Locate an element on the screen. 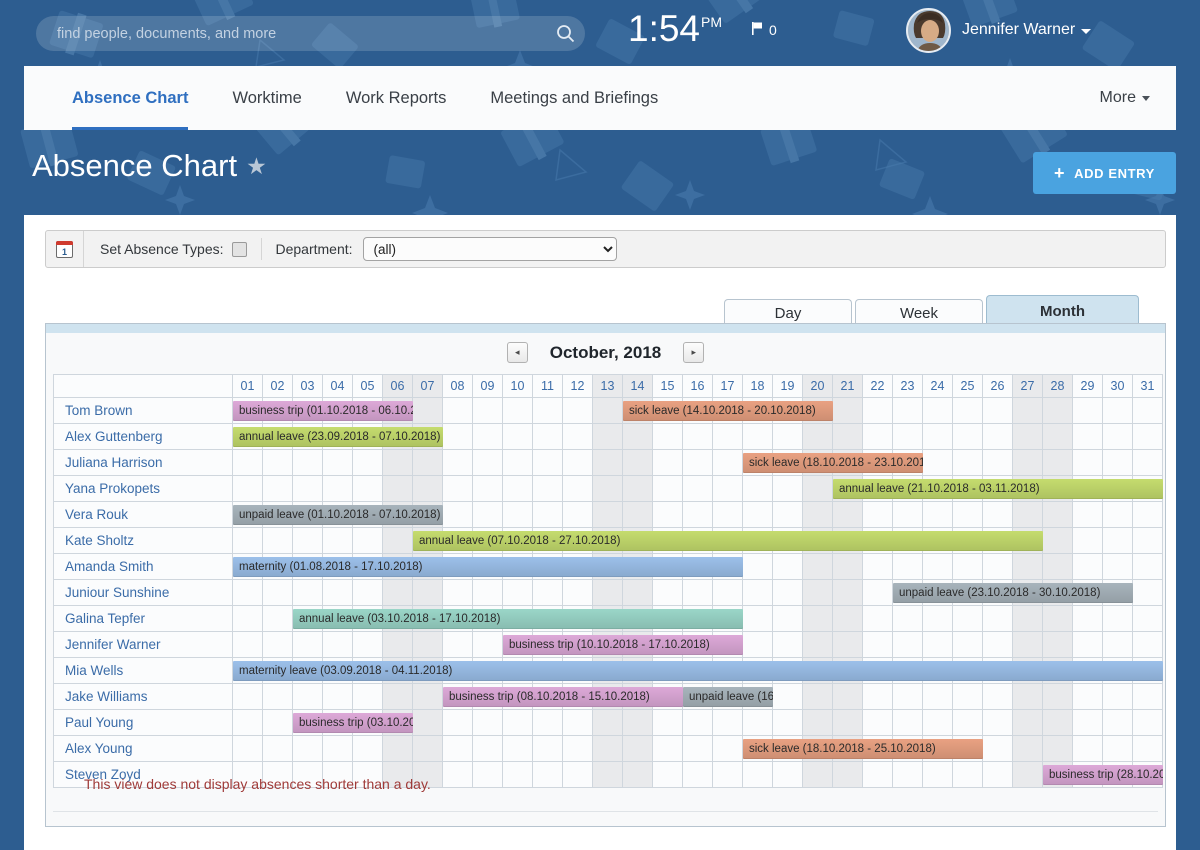 Image resolution: width=1200 pixels, height=850 pixels. more-menu: More is located at coordinates (1138, 98).